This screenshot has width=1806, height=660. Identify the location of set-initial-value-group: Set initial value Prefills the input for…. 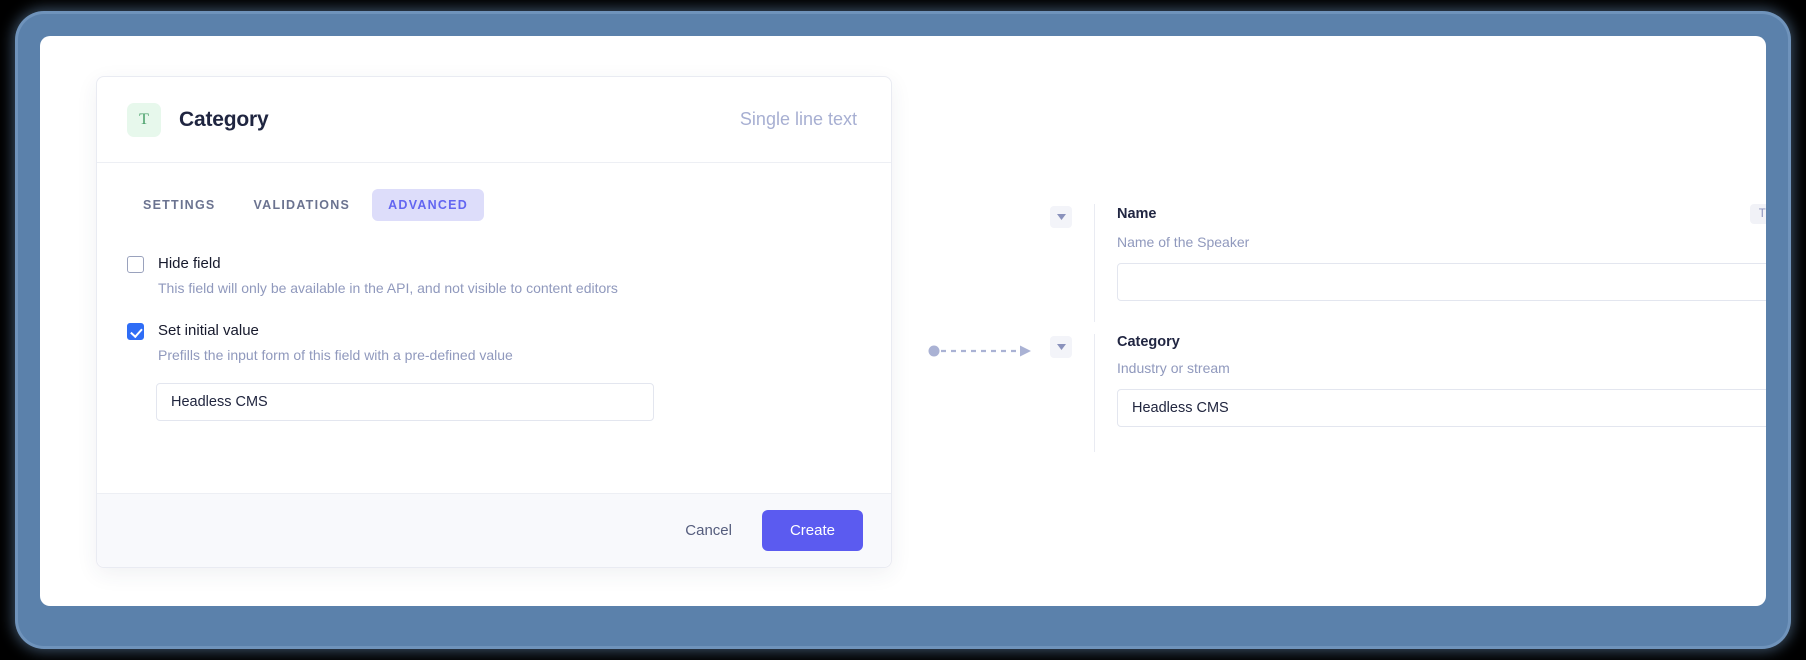
(494, 371).